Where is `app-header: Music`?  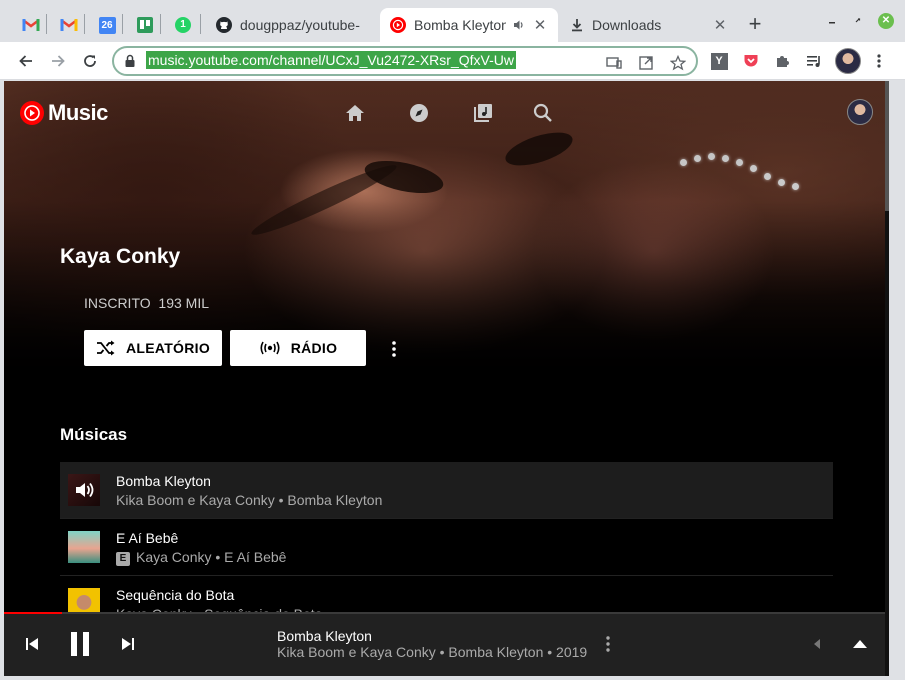 app-header: Music is located at coordinates (446, 113).